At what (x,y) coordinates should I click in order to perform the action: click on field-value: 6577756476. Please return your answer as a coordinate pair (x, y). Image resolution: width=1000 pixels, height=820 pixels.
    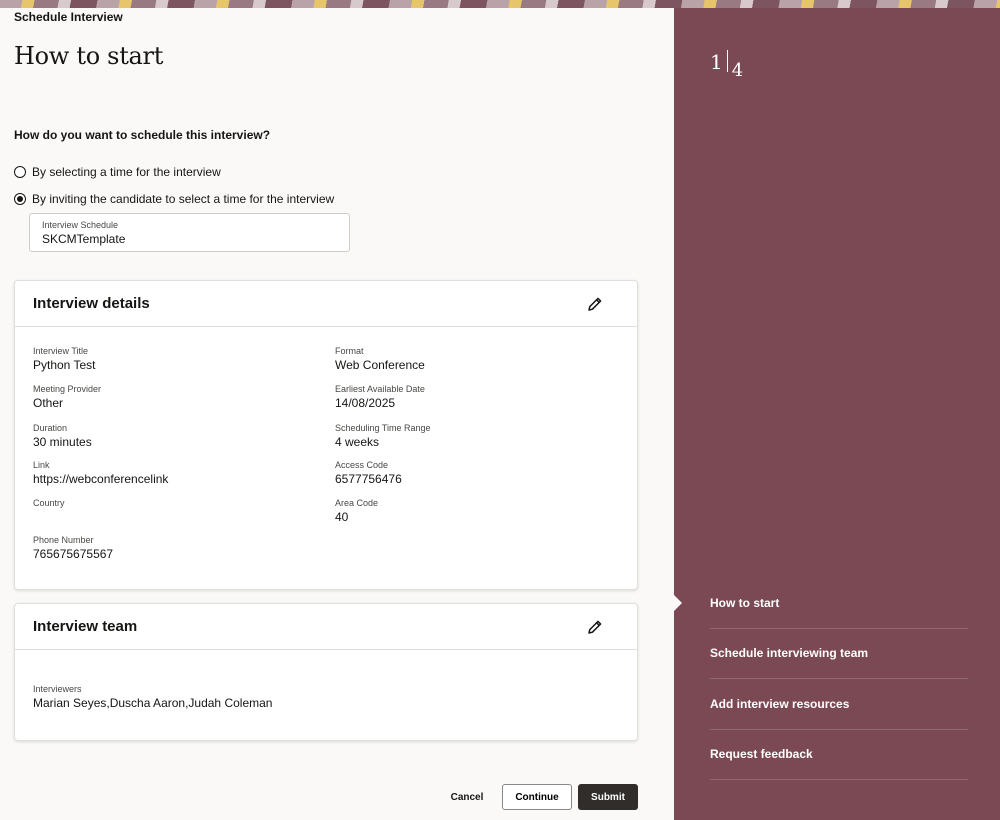
    Looking at the image, I should click on (368, 479).